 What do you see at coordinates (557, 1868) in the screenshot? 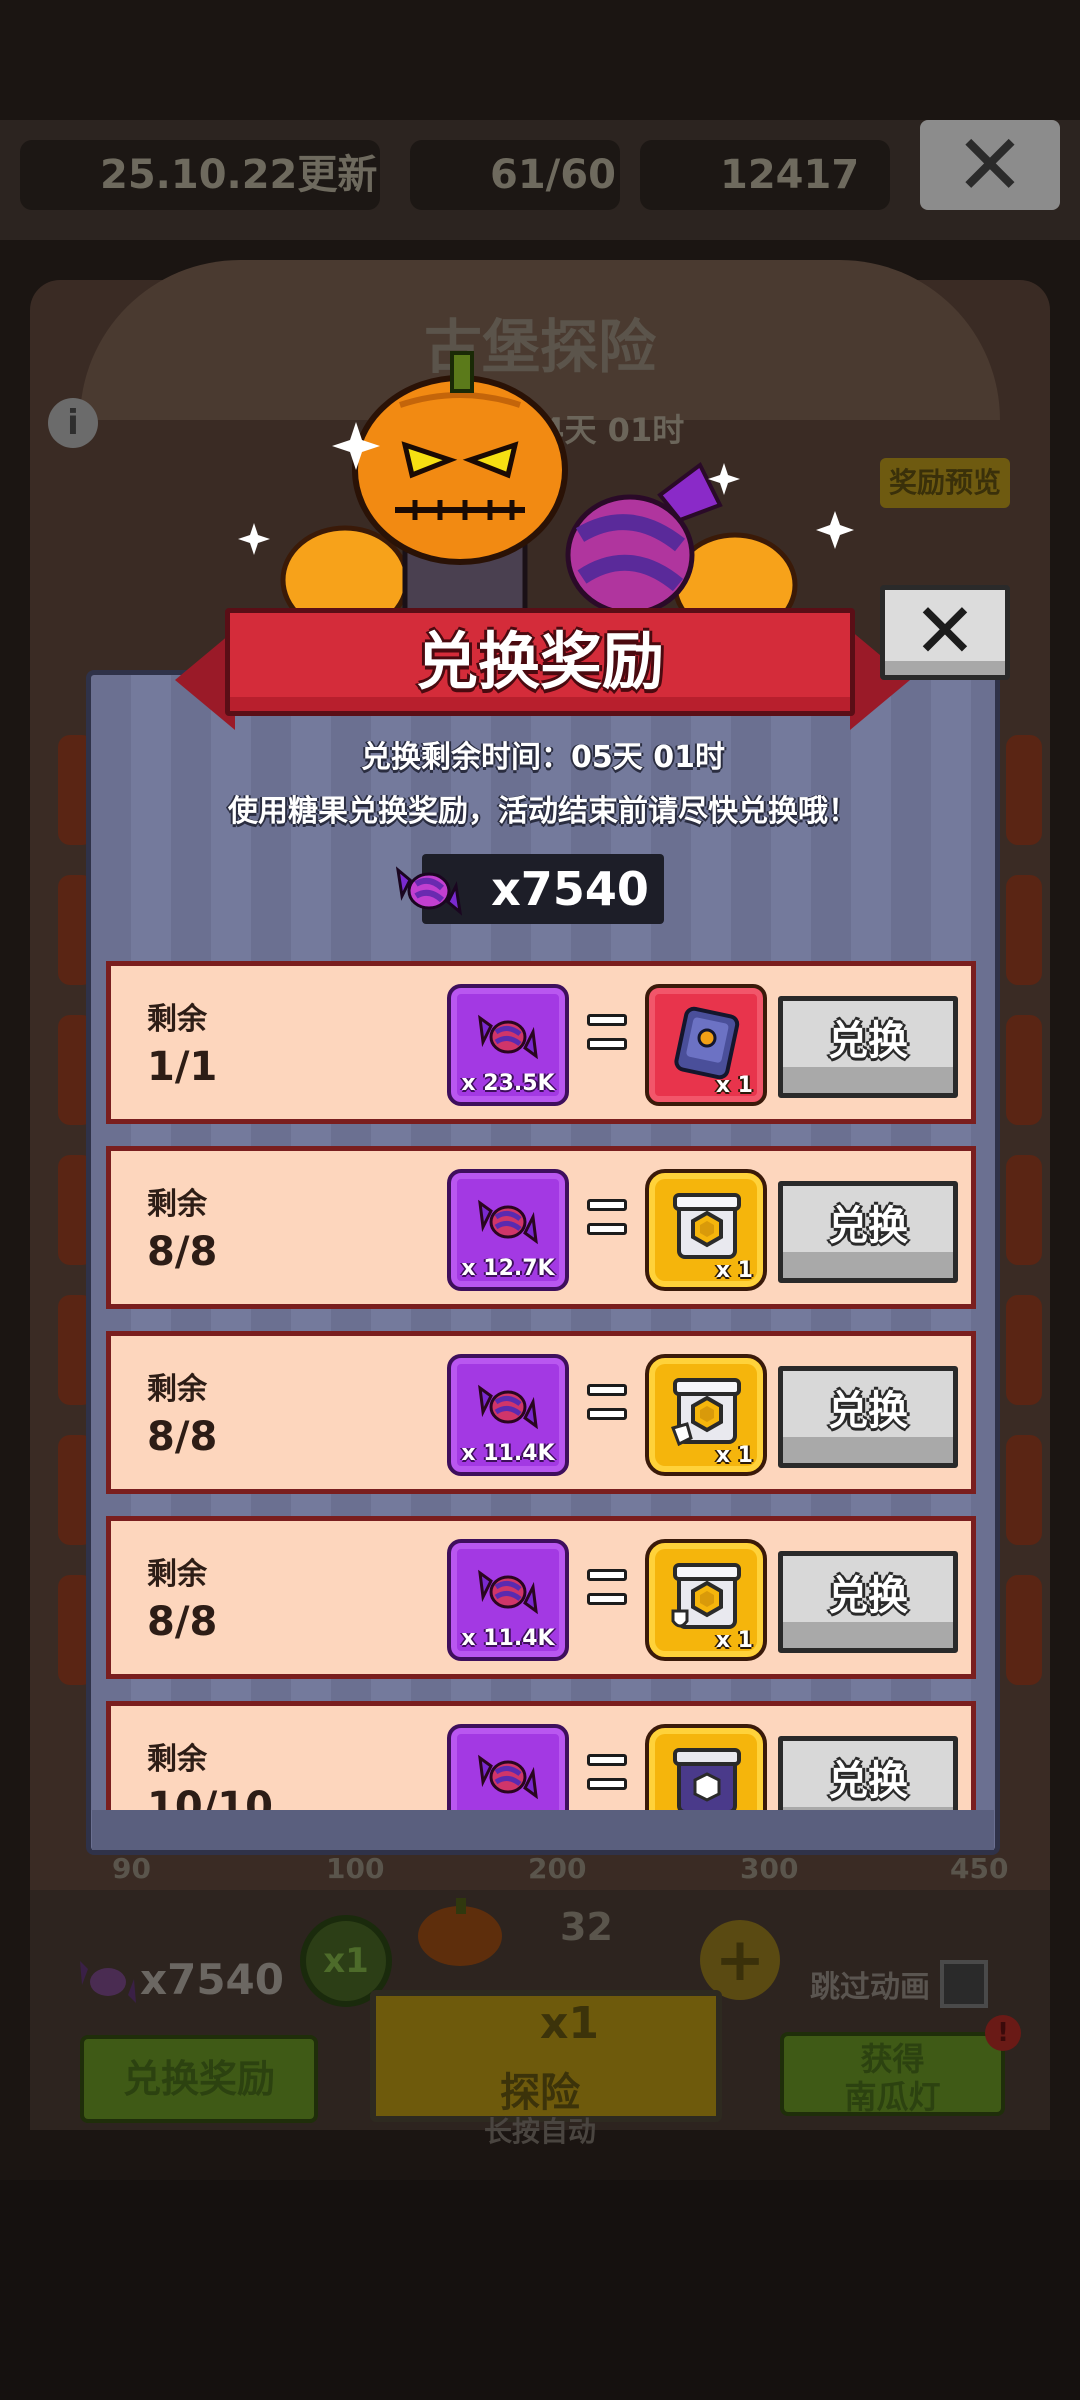
I see `scale-tick: 200` at bounding box center [557, 1868].